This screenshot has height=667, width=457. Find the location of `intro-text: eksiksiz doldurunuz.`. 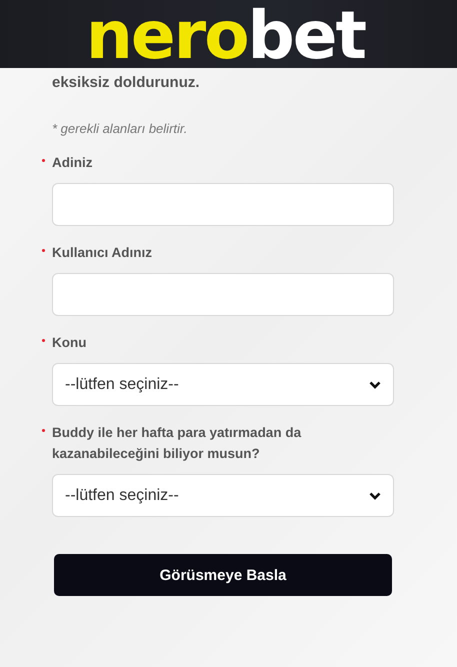

intro-text: eksiksiz doldurunuz. is located at coordinates (126, 82).